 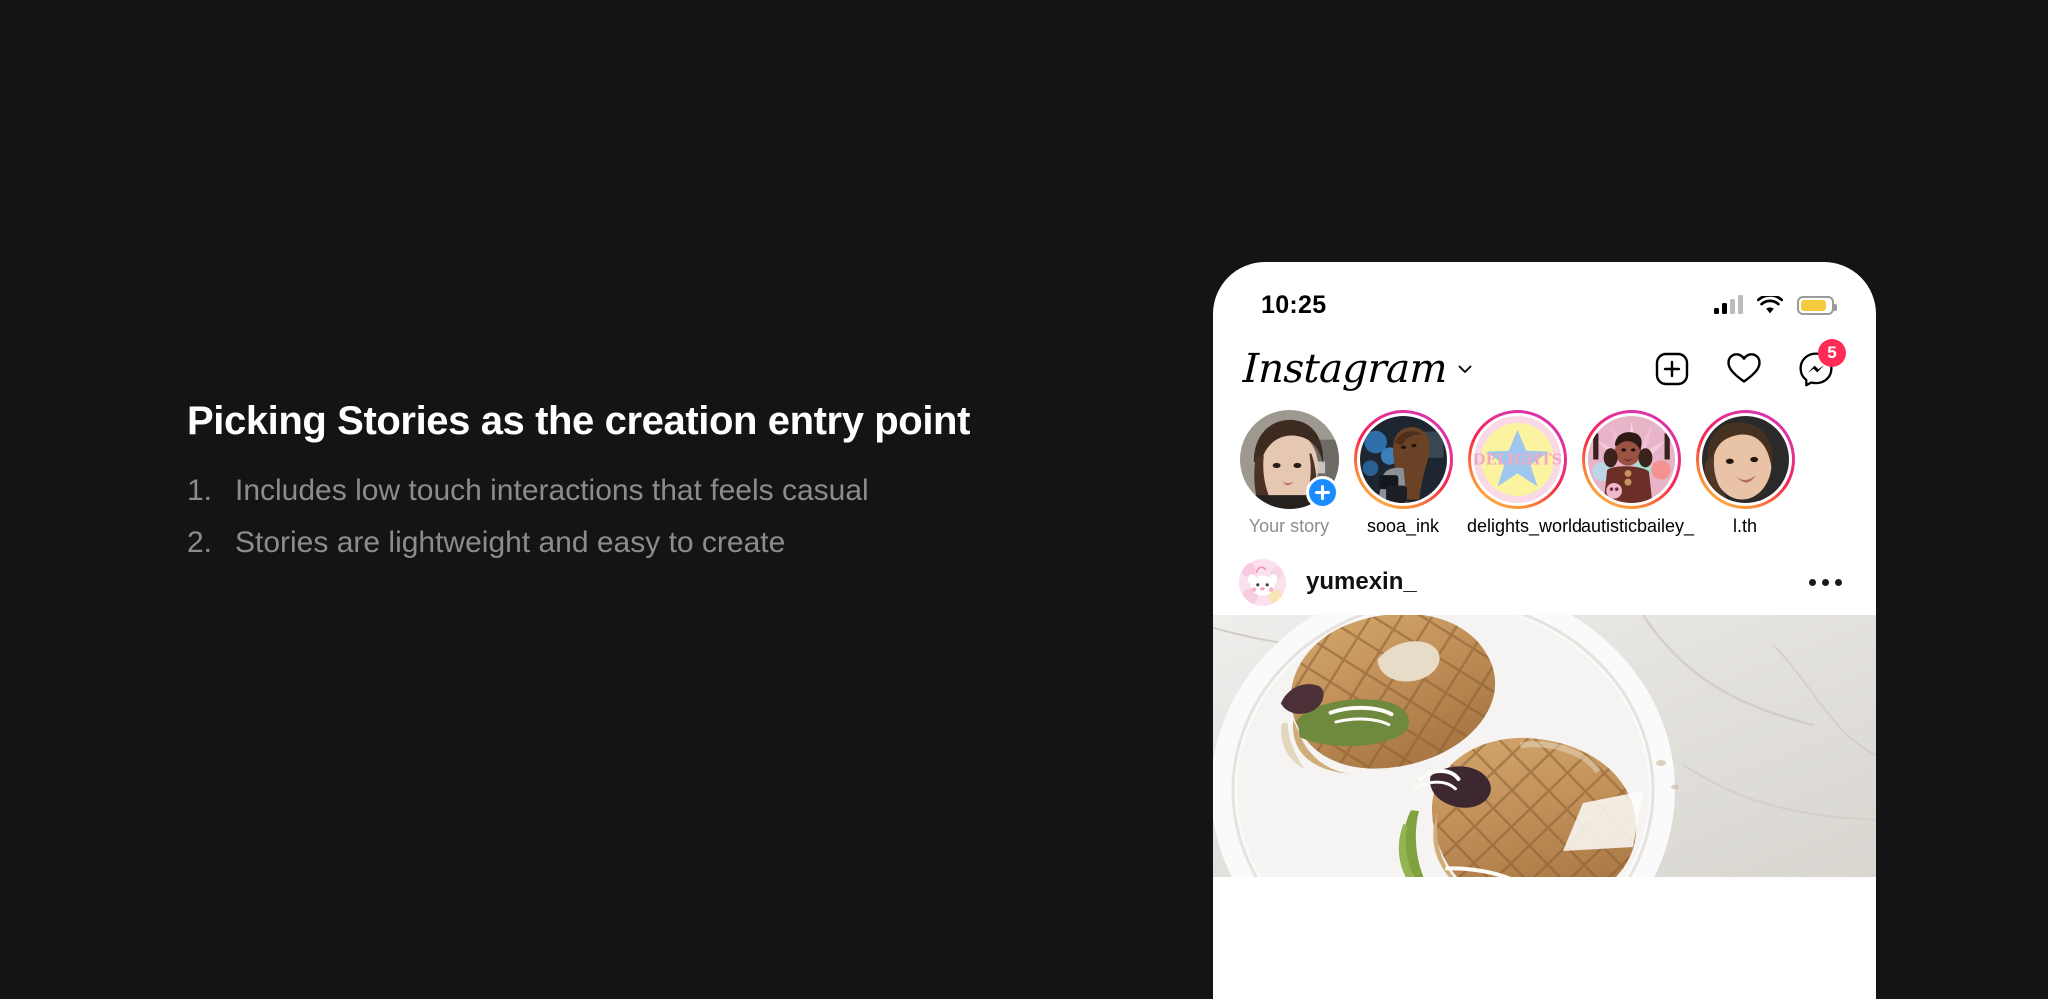 I want to click on more-options-icon, so click(x=1825, y=582).